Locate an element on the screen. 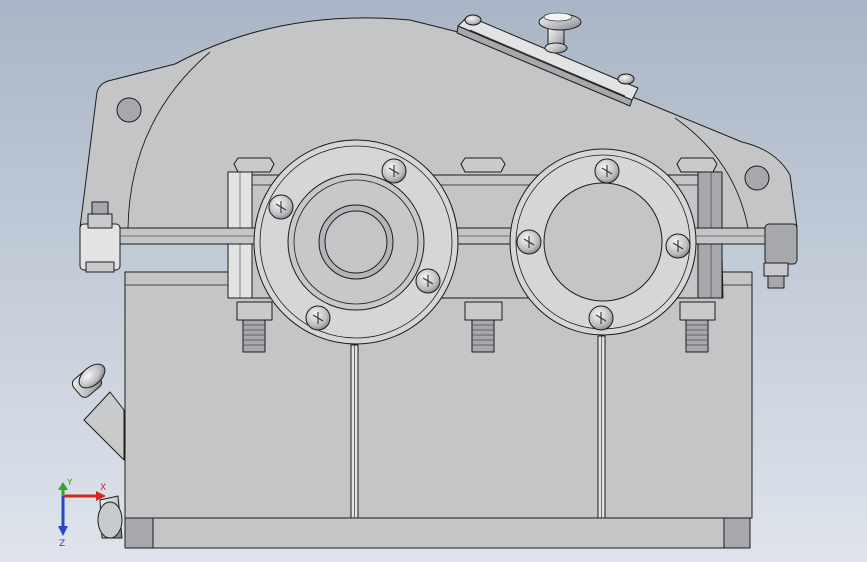  lifting-hole-right is located at coordinates (757, 178).